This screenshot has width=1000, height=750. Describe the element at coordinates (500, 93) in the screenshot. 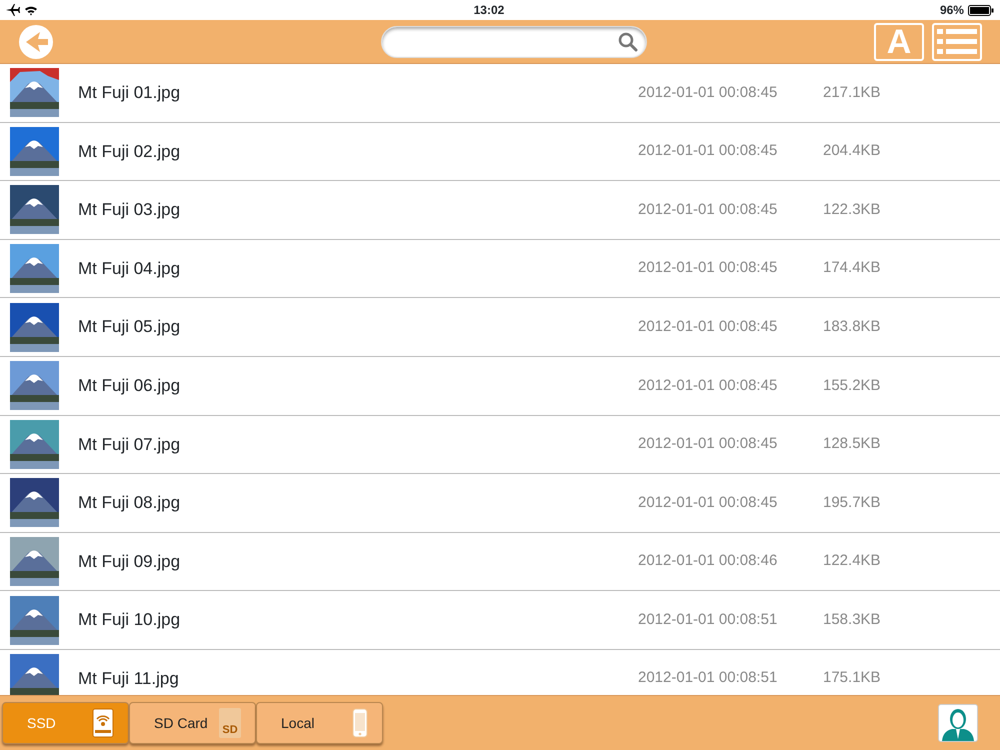

I see `file-row: Mt Fuji 01.jpg 2012-01-01 00:08:45 217.1KB` at that location.